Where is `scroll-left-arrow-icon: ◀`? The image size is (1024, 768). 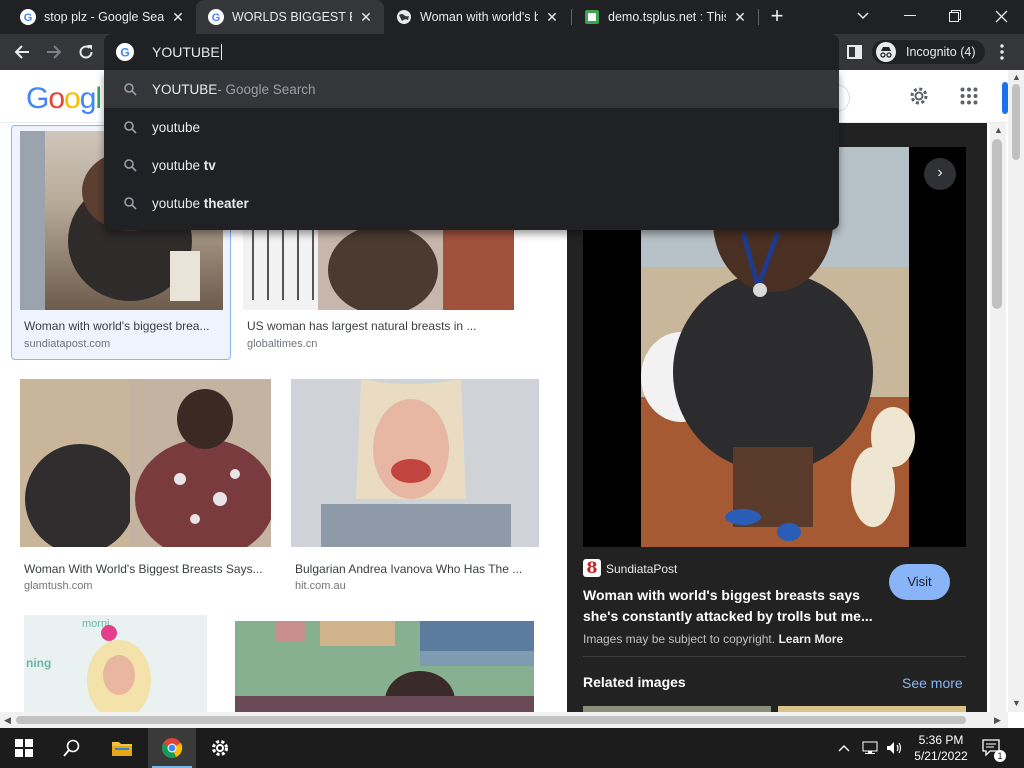 scroll-left-arrow-icon: ◀ is located at coordinates (7, 720).